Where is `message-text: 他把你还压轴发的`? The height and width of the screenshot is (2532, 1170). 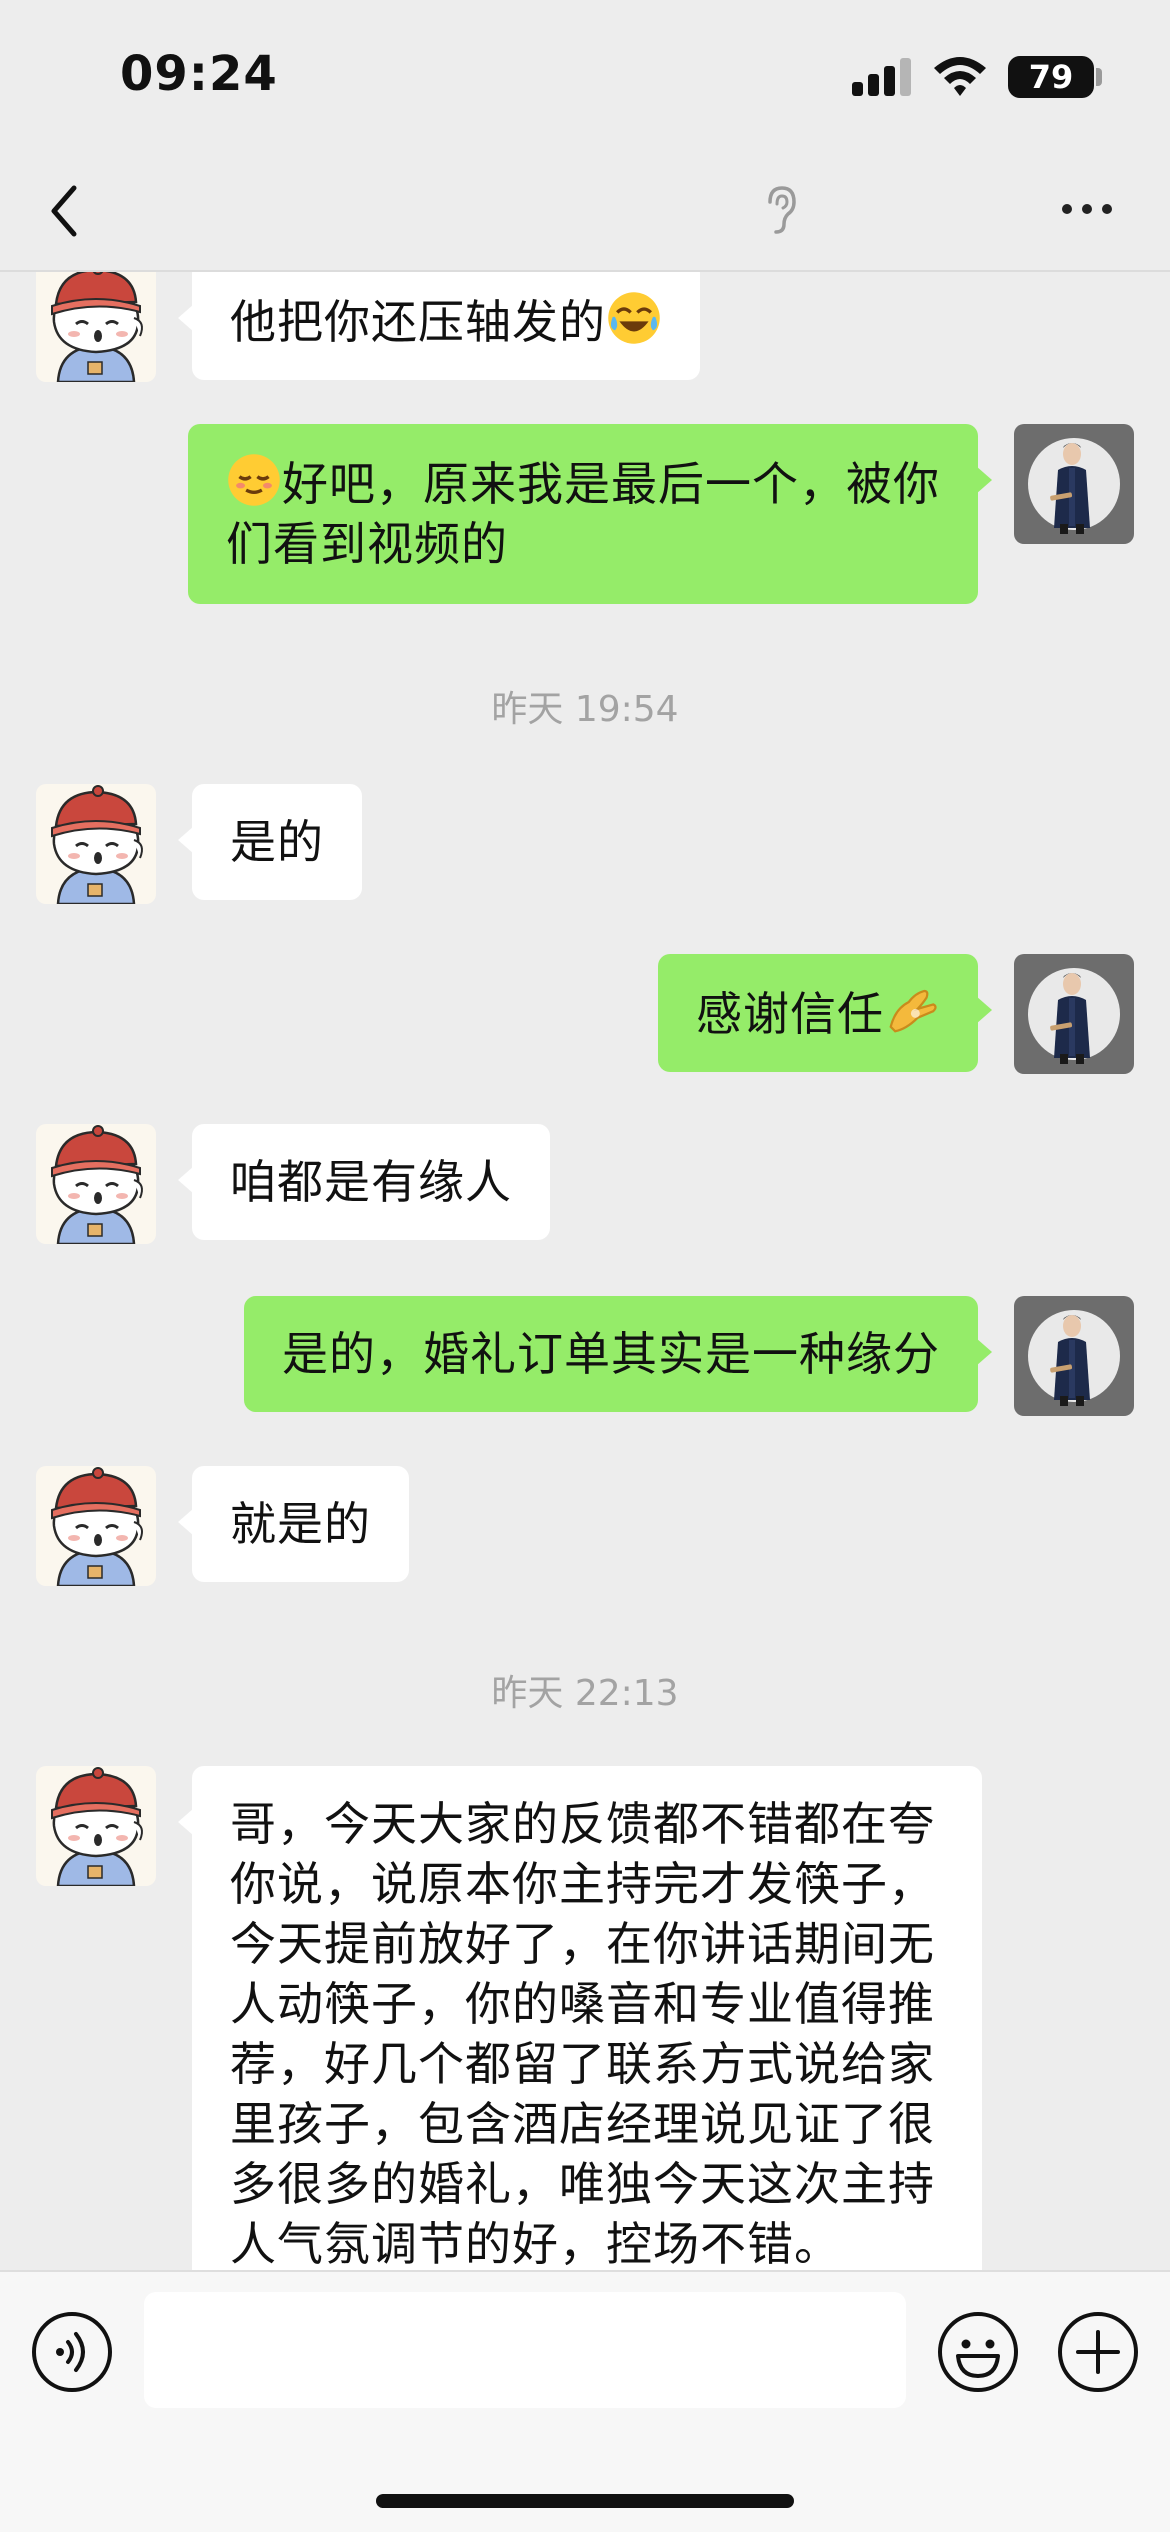
message-text: 他把你还压轴发的 is located at coordinates (418, 322).